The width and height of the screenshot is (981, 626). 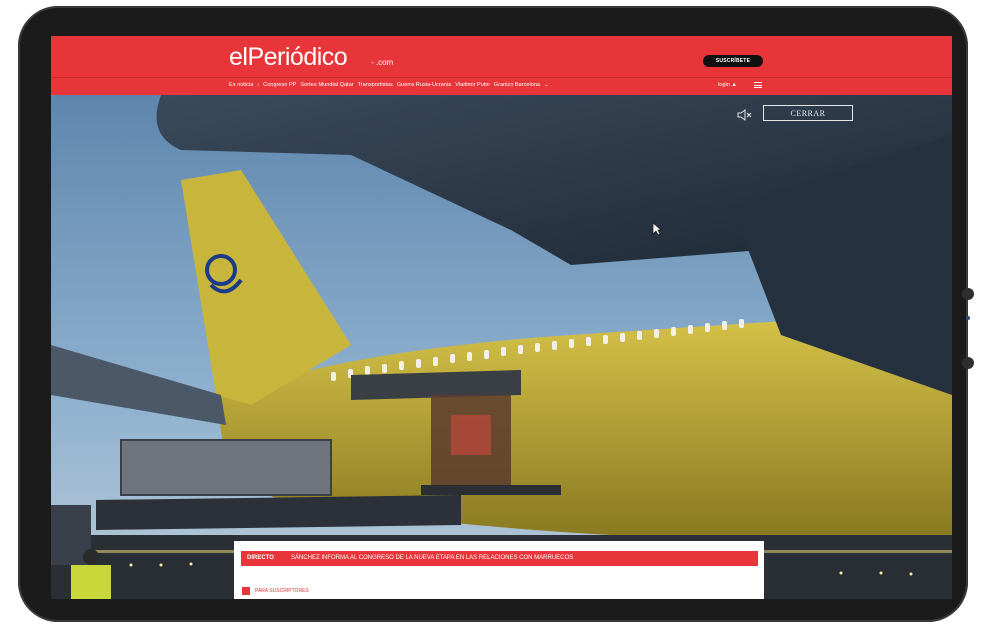 I want to click on nav-item-granizo: Granizo Barcelona, so click(x=517, y=87).